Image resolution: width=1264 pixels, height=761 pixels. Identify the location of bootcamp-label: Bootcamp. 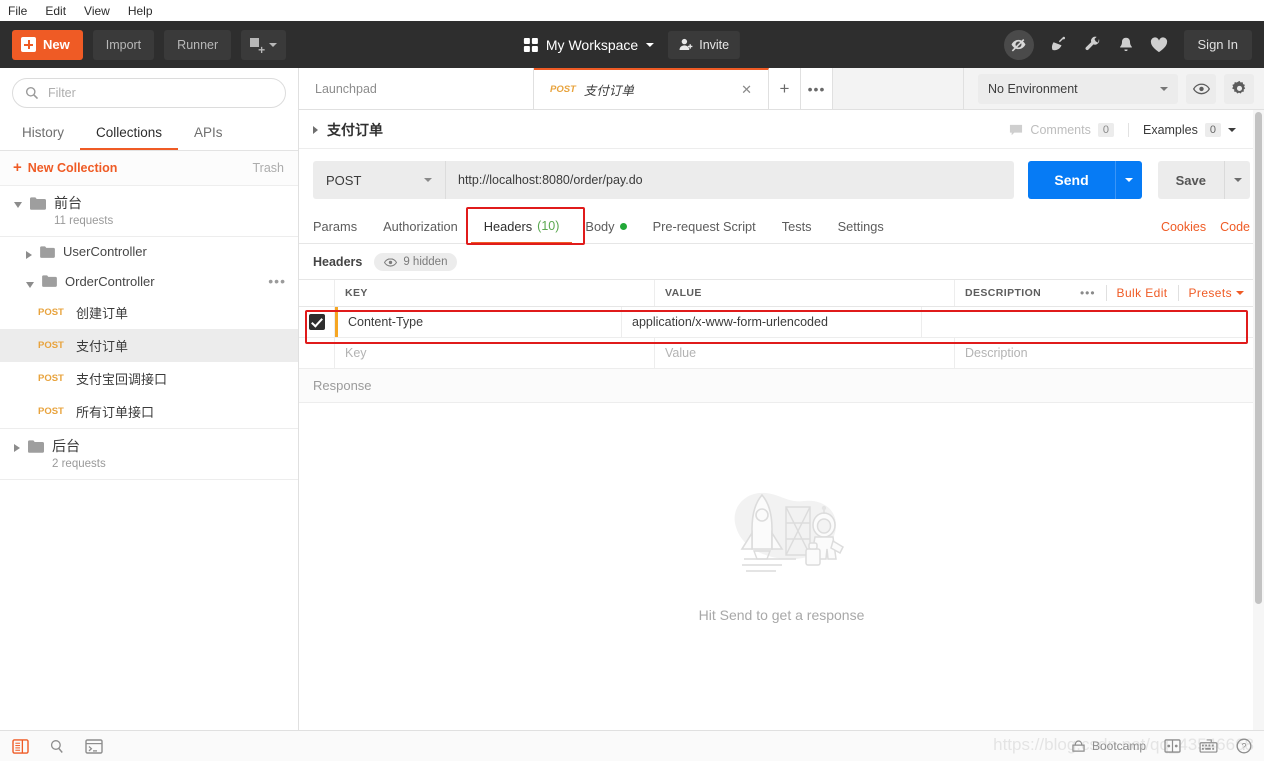
(1118, 746).